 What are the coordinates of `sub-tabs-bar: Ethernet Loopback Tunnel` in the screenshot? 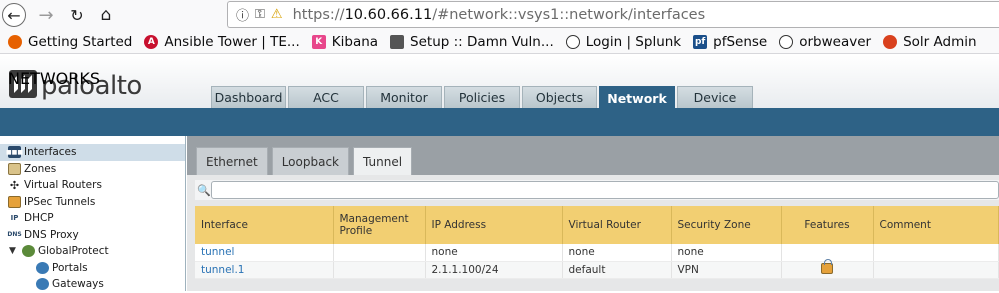 It's located at (593, 155).